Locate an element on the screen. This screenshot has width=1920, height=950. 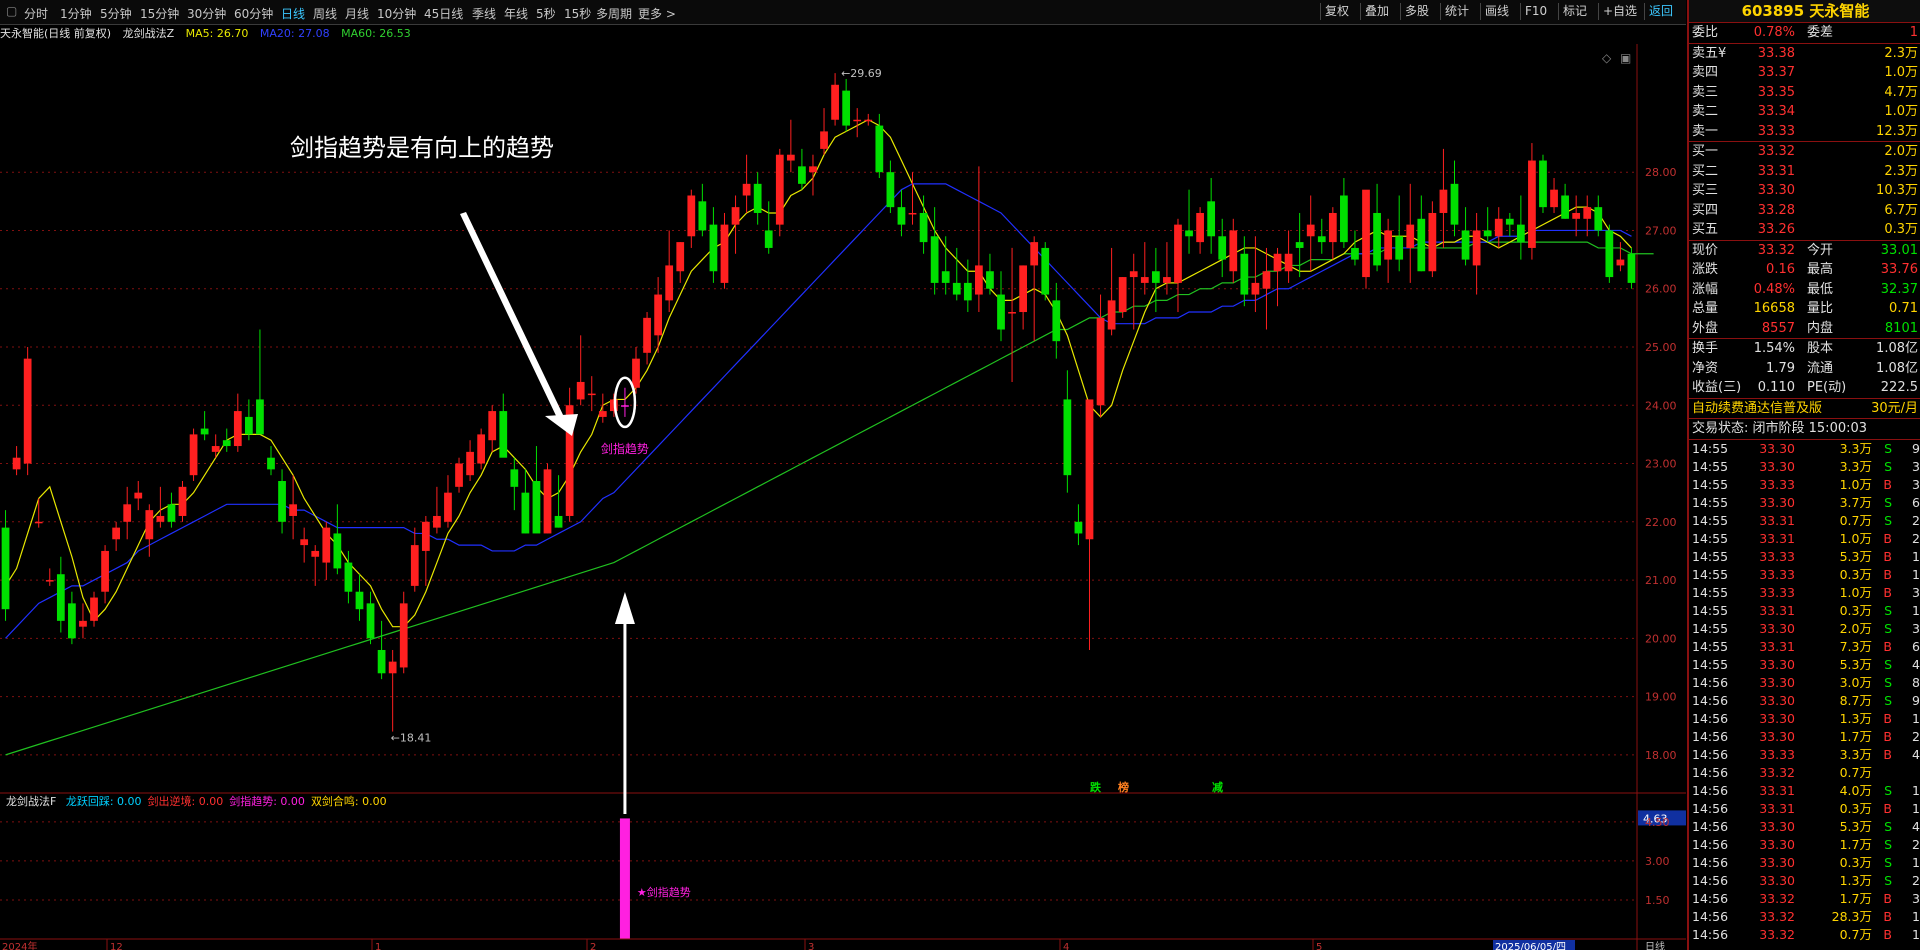
tick-volume: 0.3万 is located at coordinates (1855, 862).